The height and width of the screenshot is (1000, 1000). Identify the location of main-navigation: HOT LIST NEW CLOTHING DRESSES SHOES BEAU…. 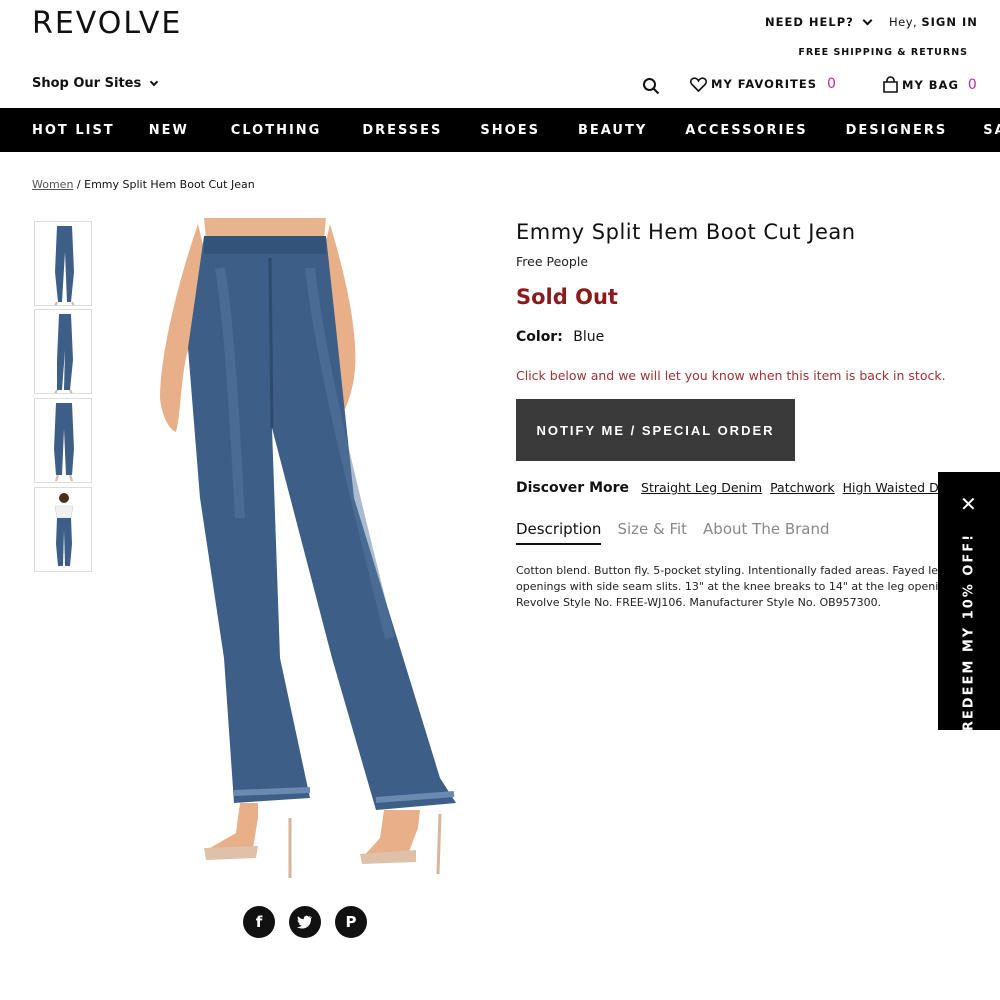
(500, 130).